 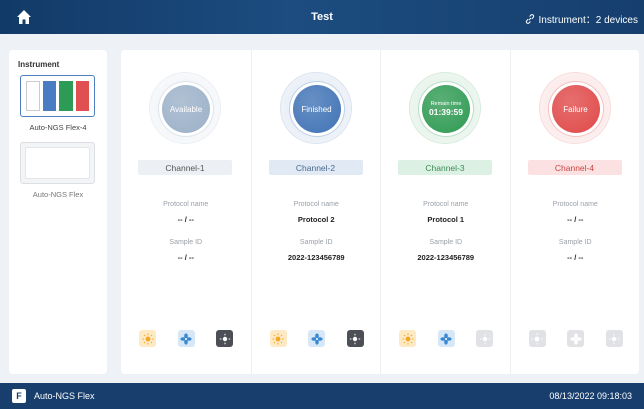 I want to click on status-ring: Finished, so click(x=315, y=108).